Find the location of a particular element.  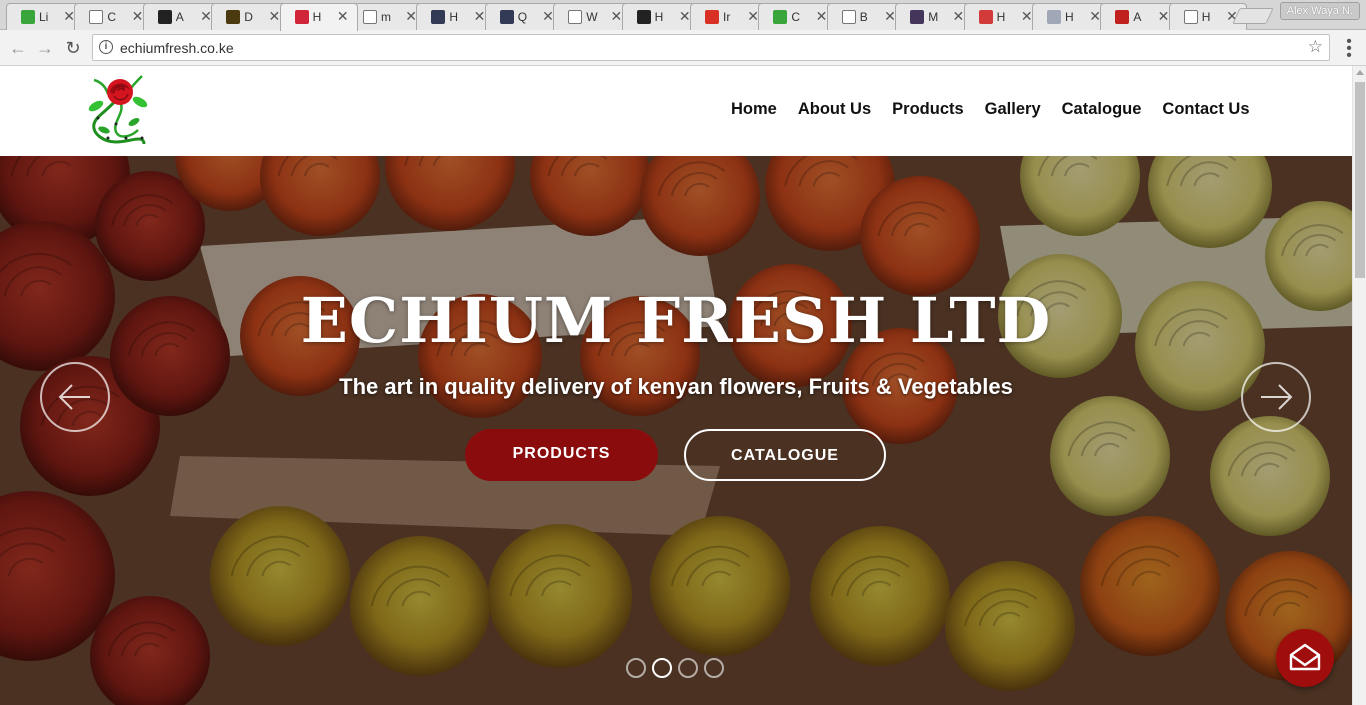

tab-title: D is located at coordinates (248, 17).